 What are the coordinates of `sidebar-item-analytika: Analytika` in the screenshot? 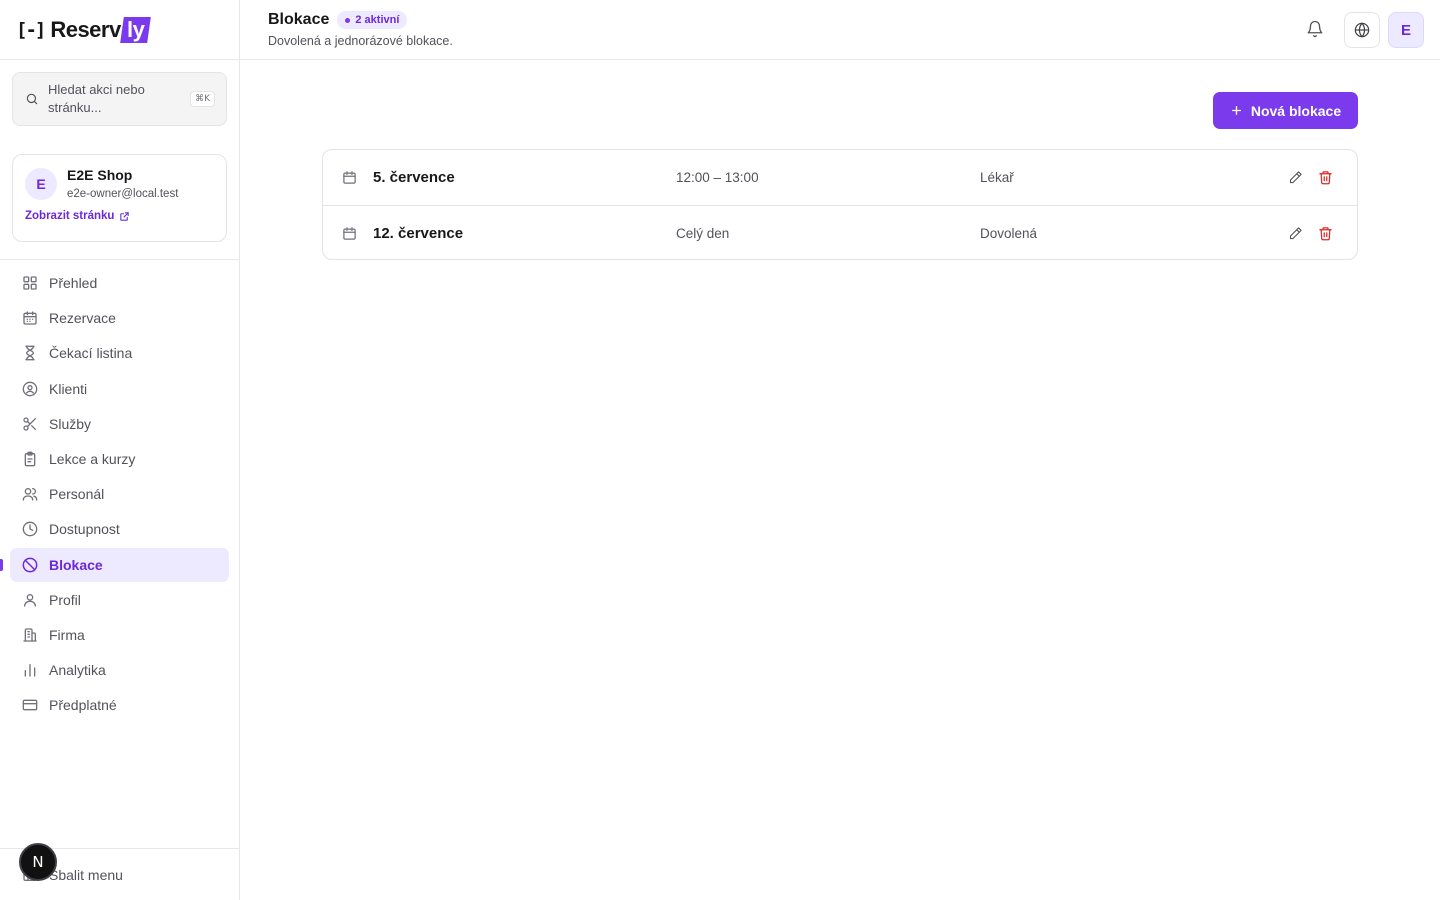 It's located at (119, 670).